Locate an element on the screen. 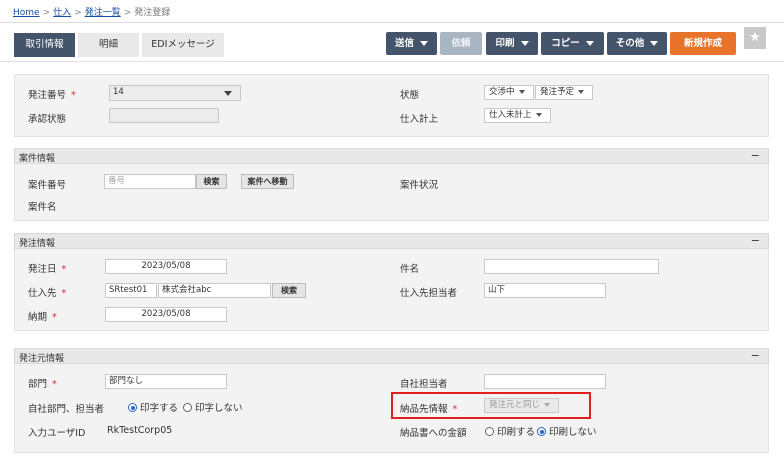 This screenshot has height=459, width=784. department-label: 部門 * is located at coordinates (42, 384).